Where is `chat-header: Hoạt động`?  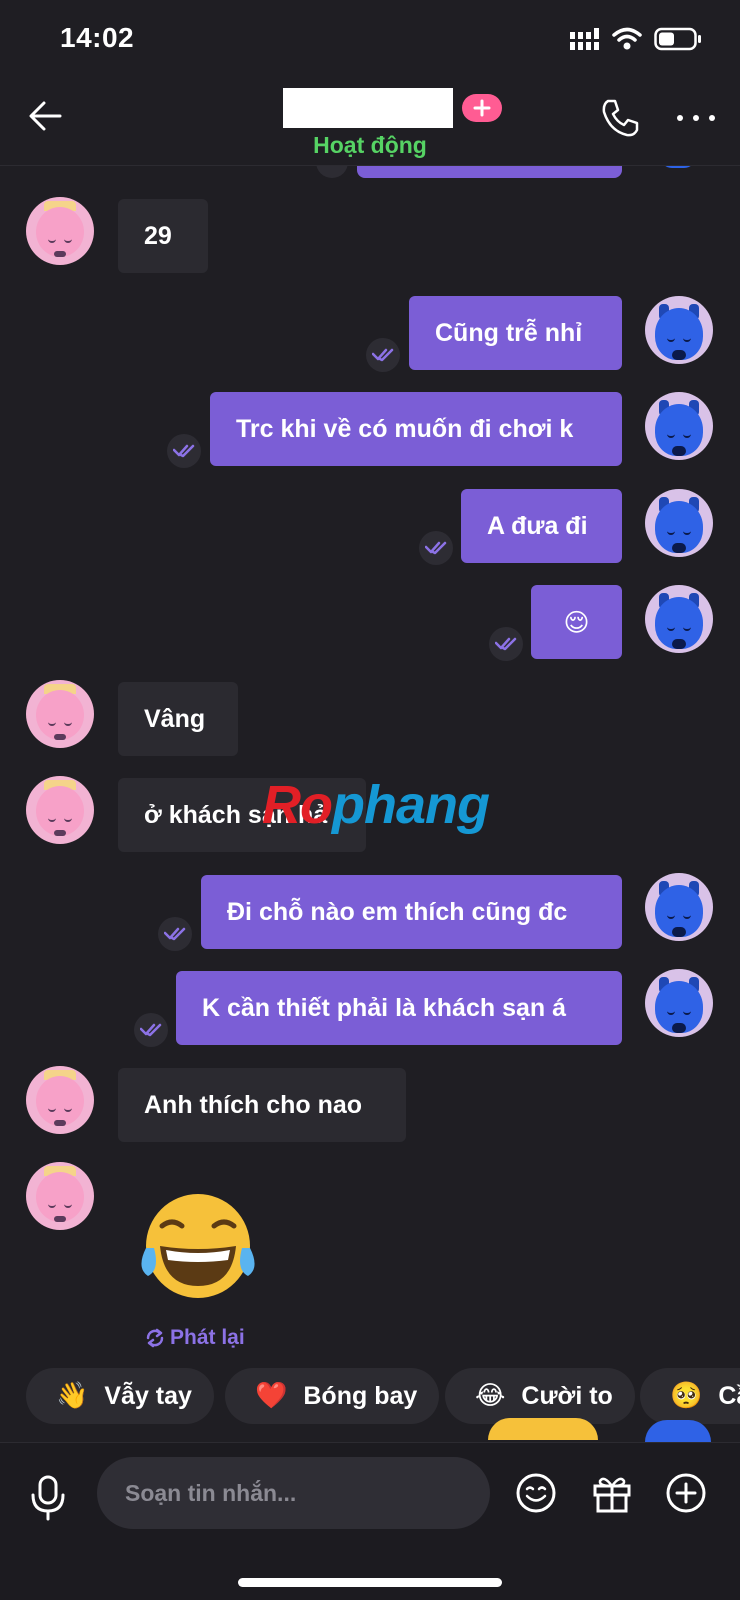 chat-header: Hoạt động is located at coordinates (370, 123).